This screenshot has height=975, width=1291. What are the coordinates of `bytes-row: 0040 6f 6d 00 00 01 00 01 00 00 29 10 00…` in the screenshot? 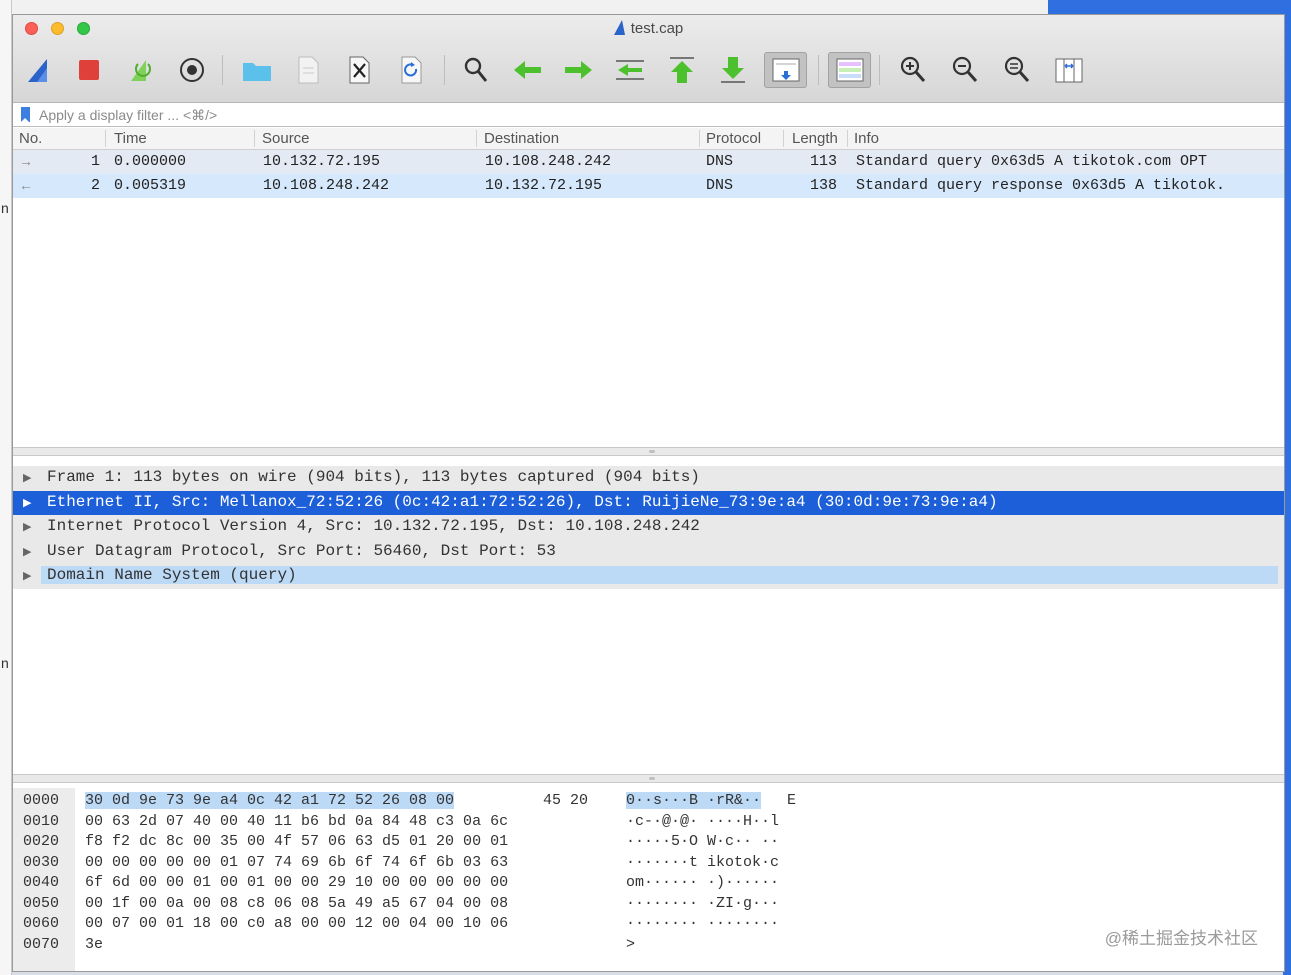 It's located at (648, 883).